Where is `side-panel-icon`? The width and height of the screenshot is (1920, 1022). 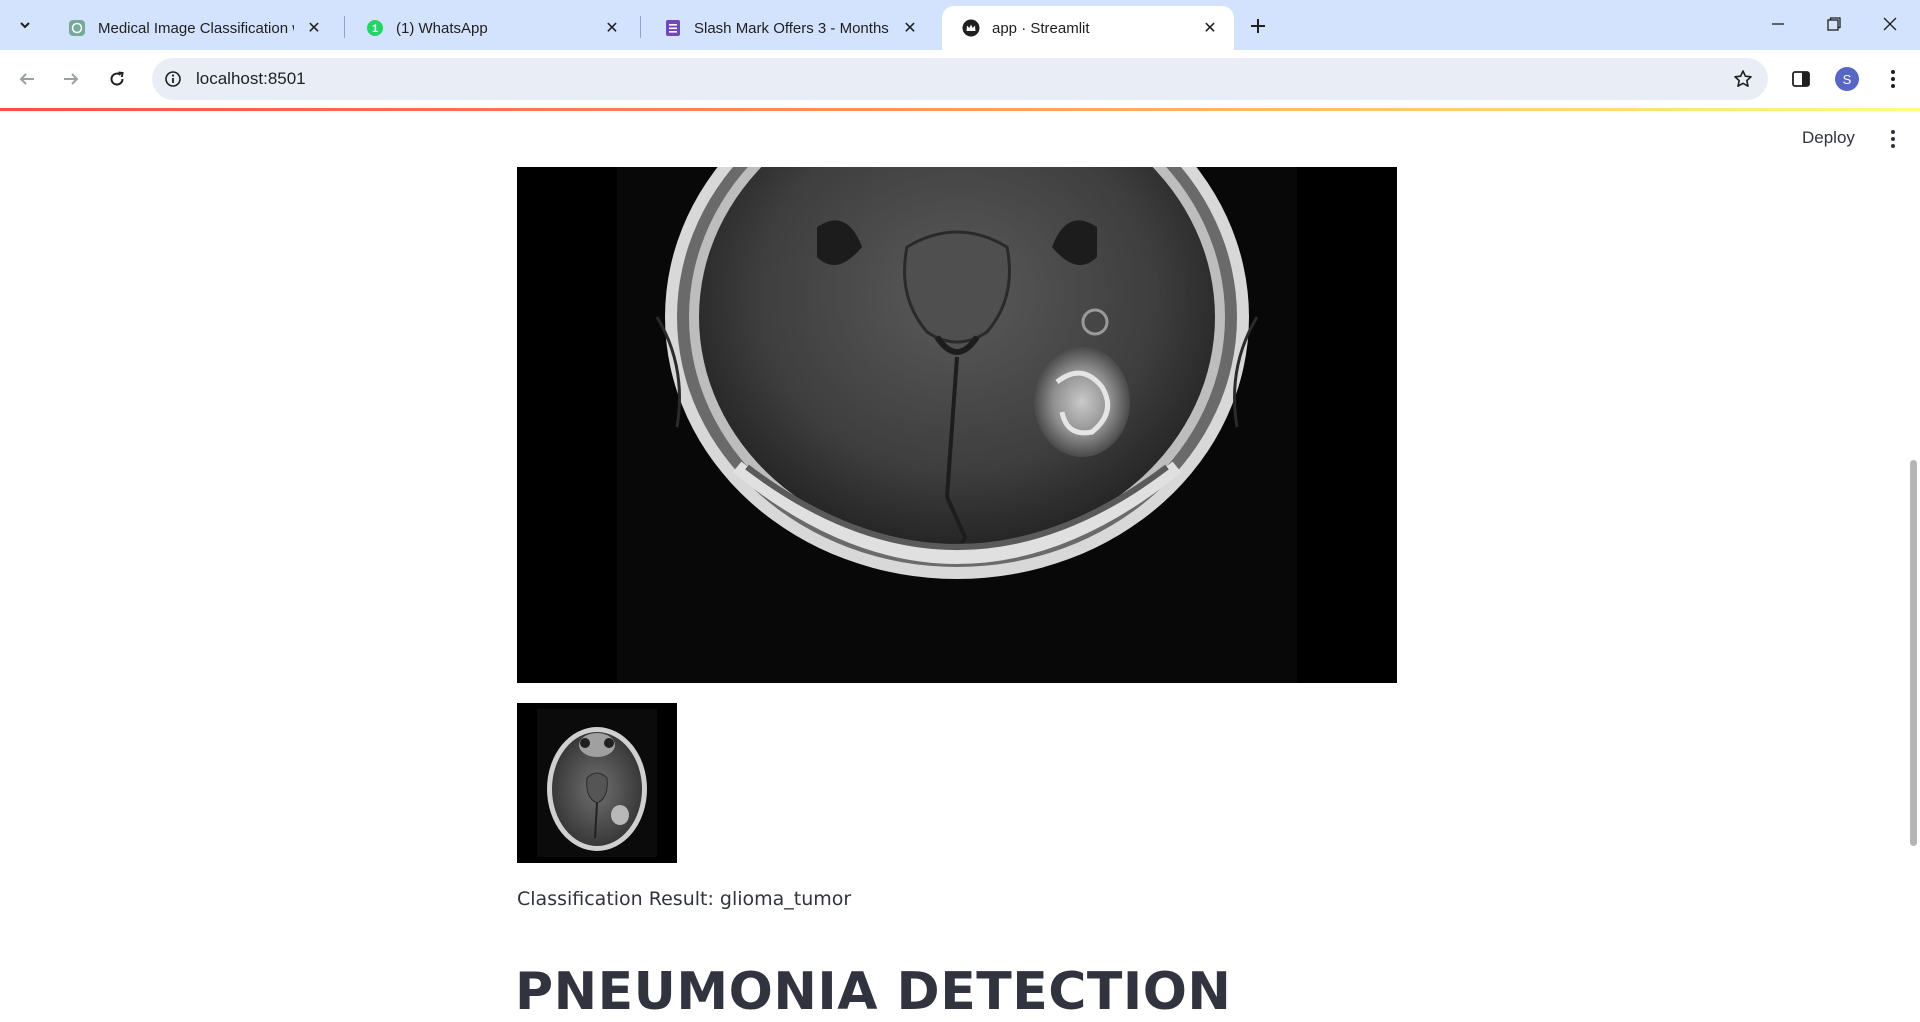
side-panel-icon is located at coordinates (1801, 79).